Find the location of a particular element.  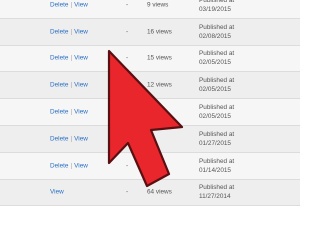

published-info: Published at 11/27/2014 is located at coordinates (216, 192).